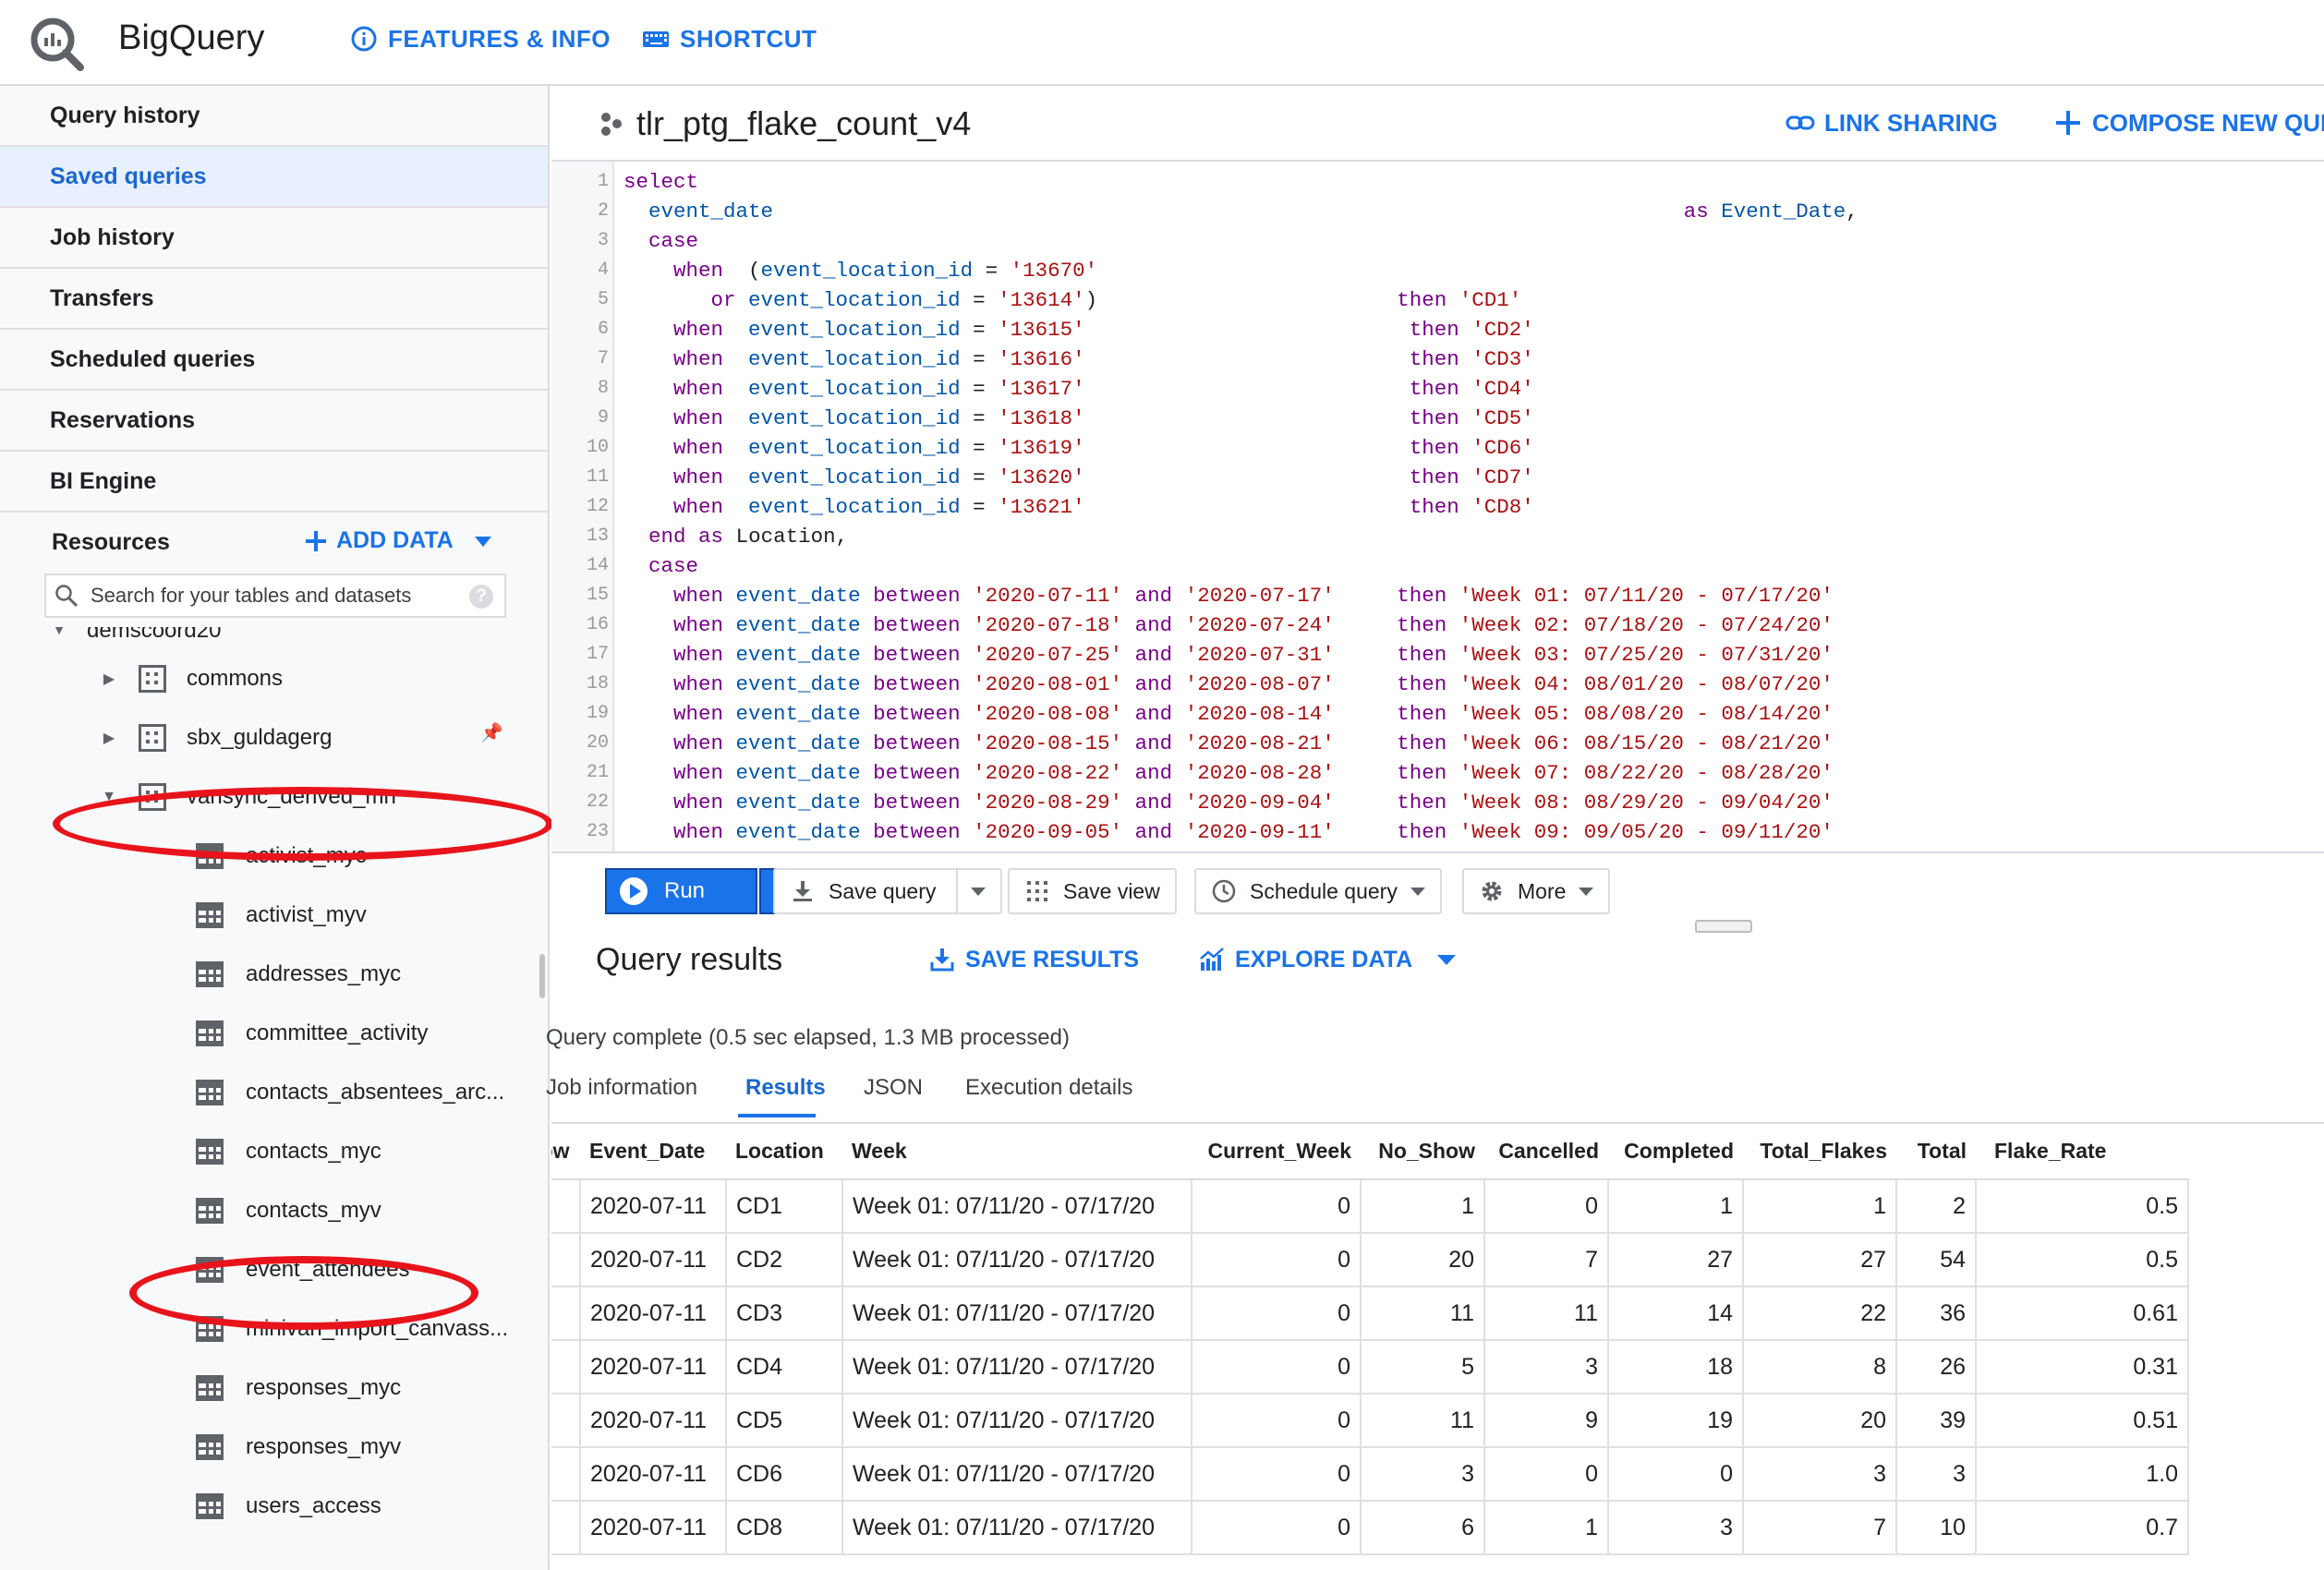 The width and height of the screenshot is (2324, 1570). Describe the element at coordinates (784, 1421) in the screenshot. I see `table-cell: CD5` at that location.